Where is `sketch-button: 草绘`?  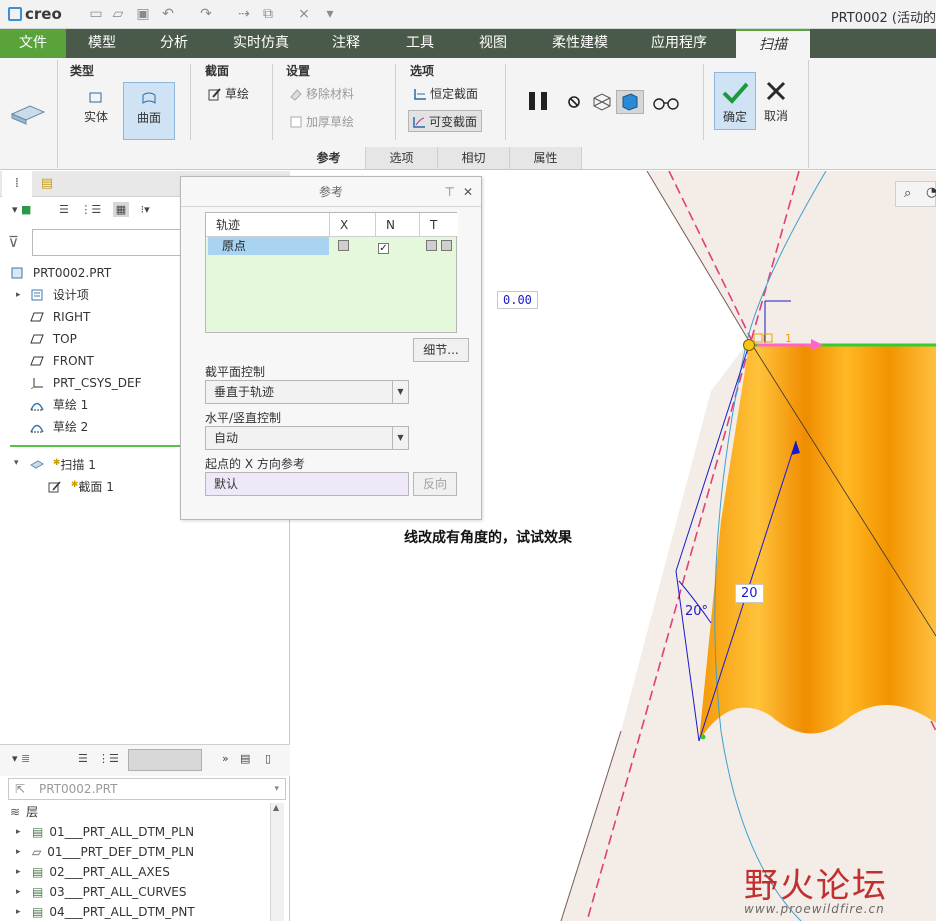 sketch-button: 草绘 is located at coordinates (227, 94).